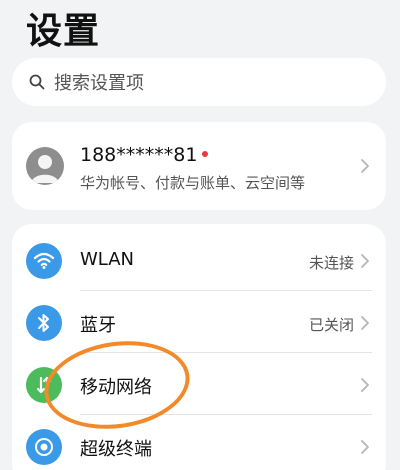 The image size is (400, 470). What do you see at coordinates (44, 447) in the screenshot?
I see `super-device-icon` at bounding box center [44, 447].